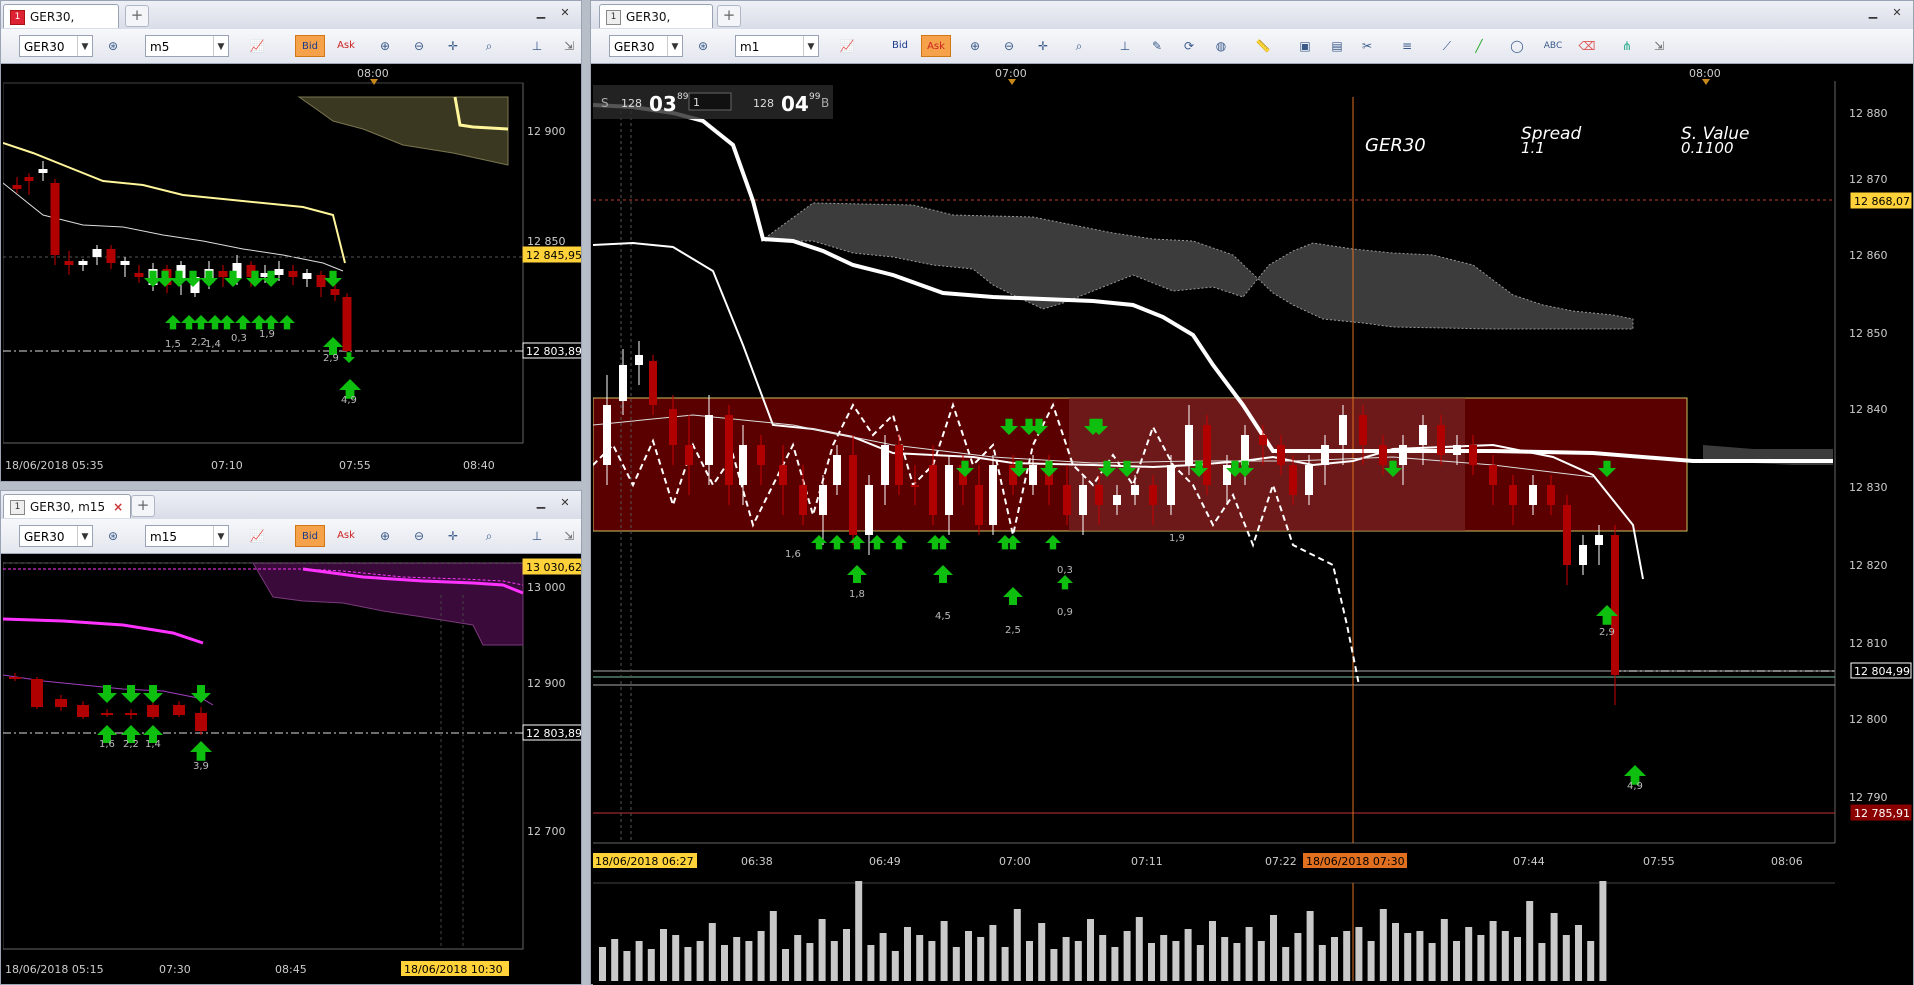 Image resolution: width=1914 pixels, height=985 pixels. Describe the element at coordinates (1479, 46) in the screenshot. I see `color-picker-icon: ╱` at that location.